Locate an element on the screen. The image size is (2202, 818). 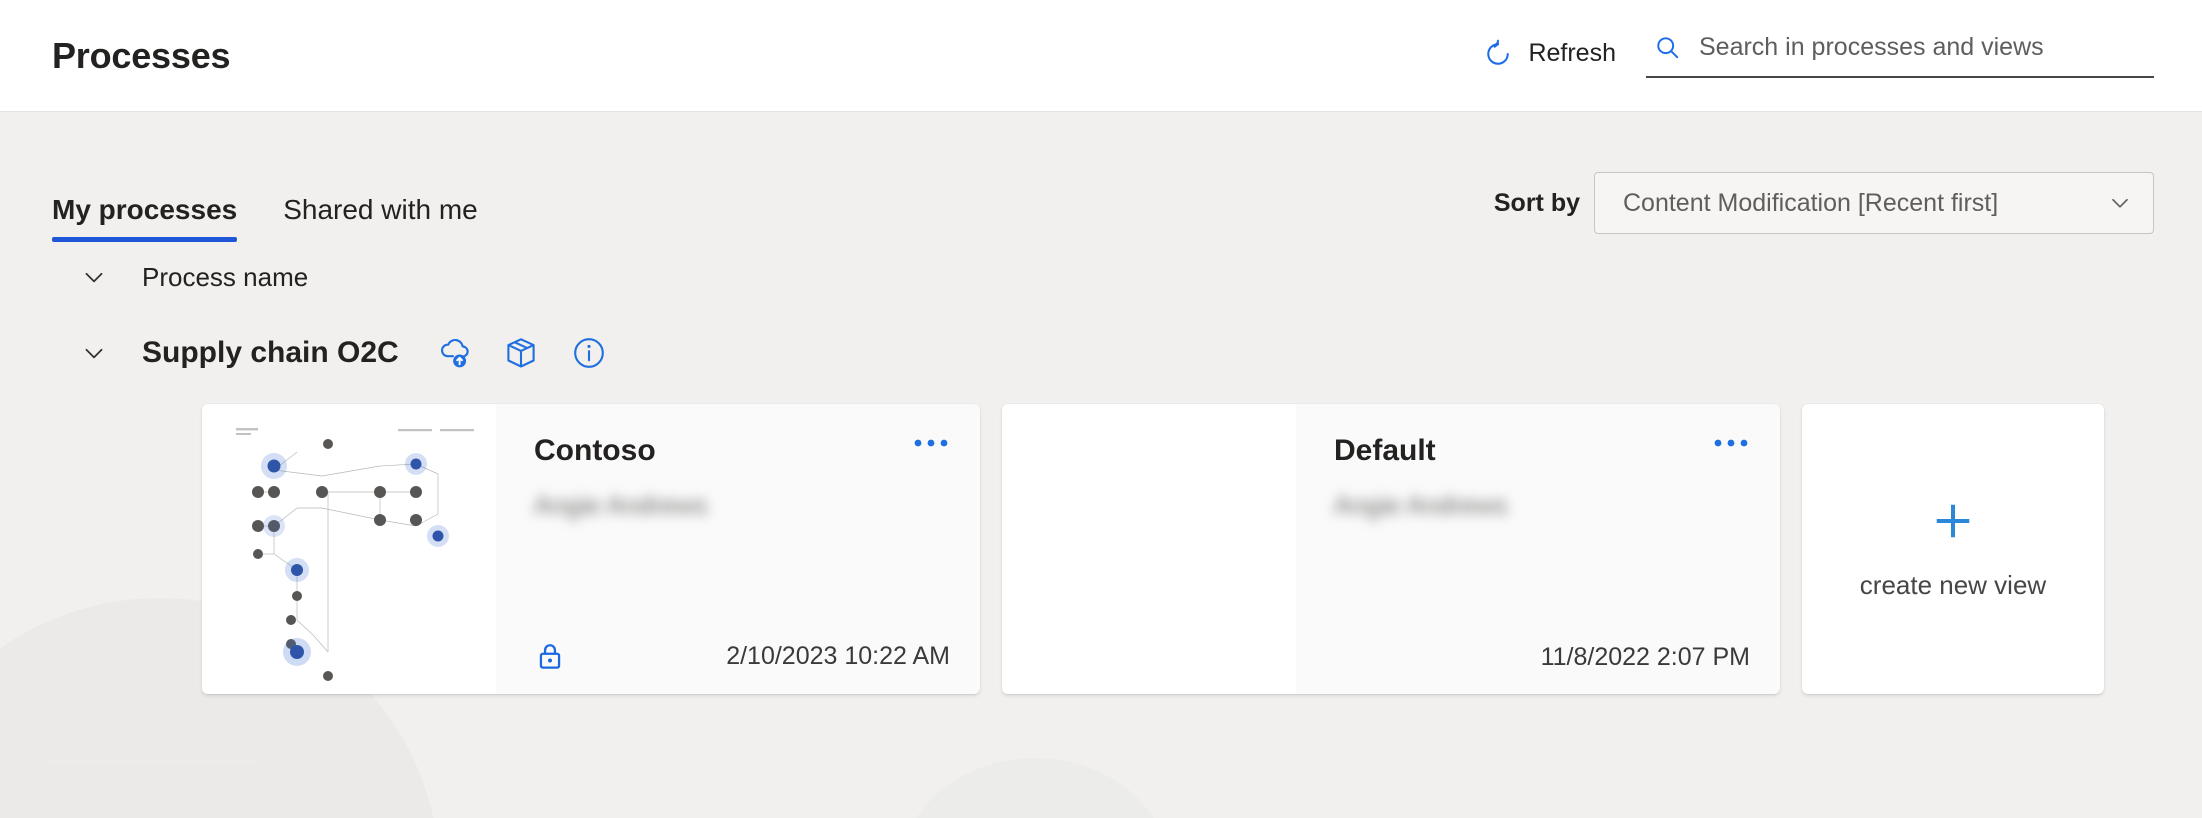
view-card-contoso: Contoso Angie Andrews 2/10/2023 10:22 AM is located at coordinates (591, 549).